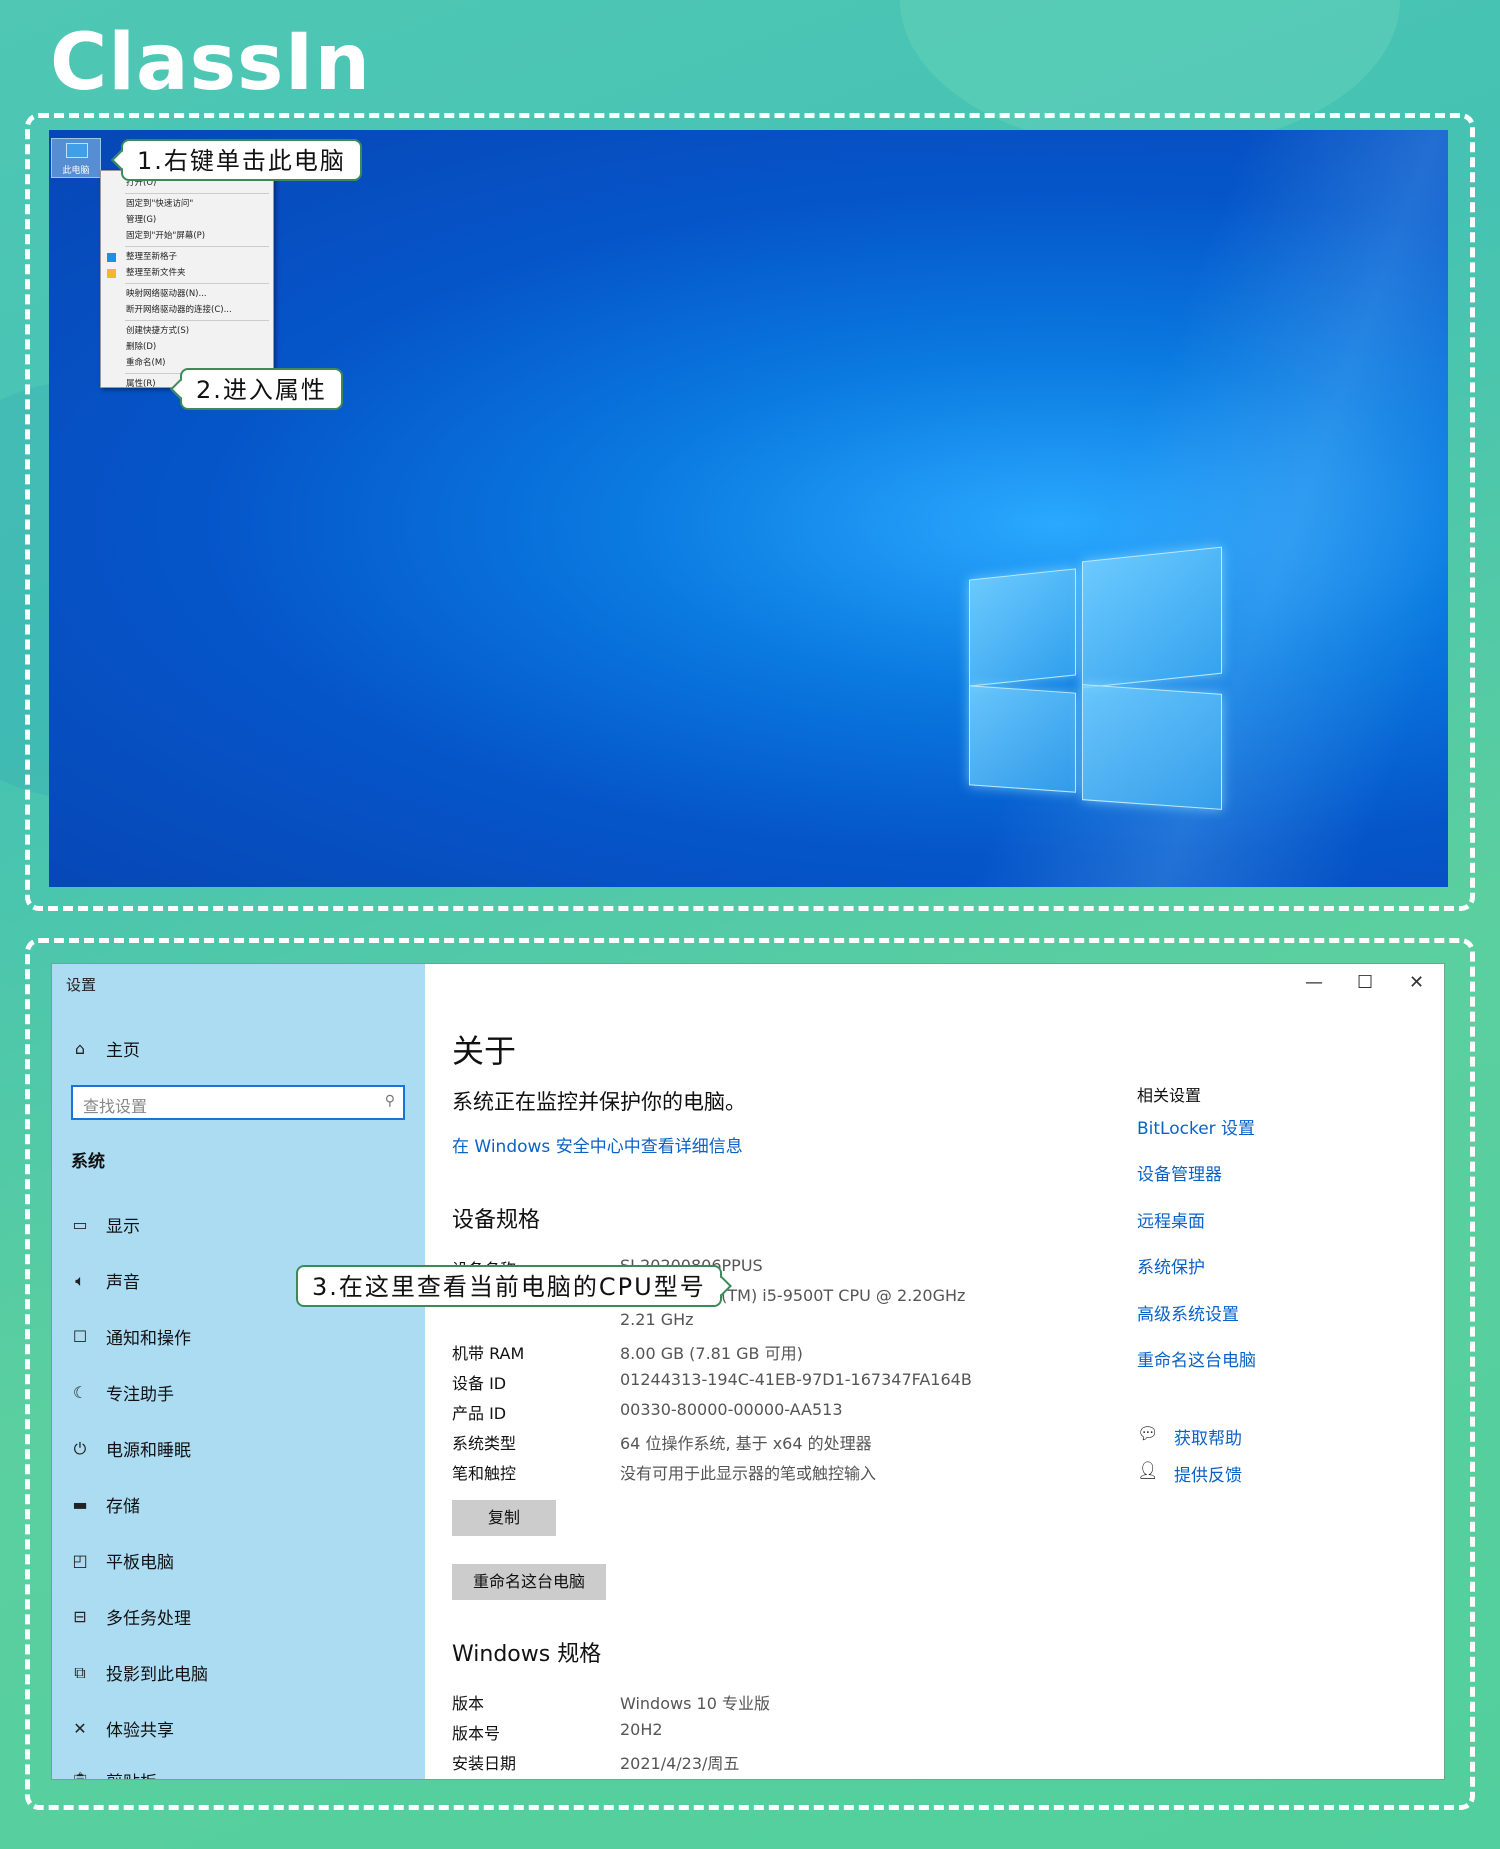 Image resolution: width=1500 pixels, height=1849 pixels. I want to click on callout-step1: 1.右键单击此电脑, so click(236, 160).